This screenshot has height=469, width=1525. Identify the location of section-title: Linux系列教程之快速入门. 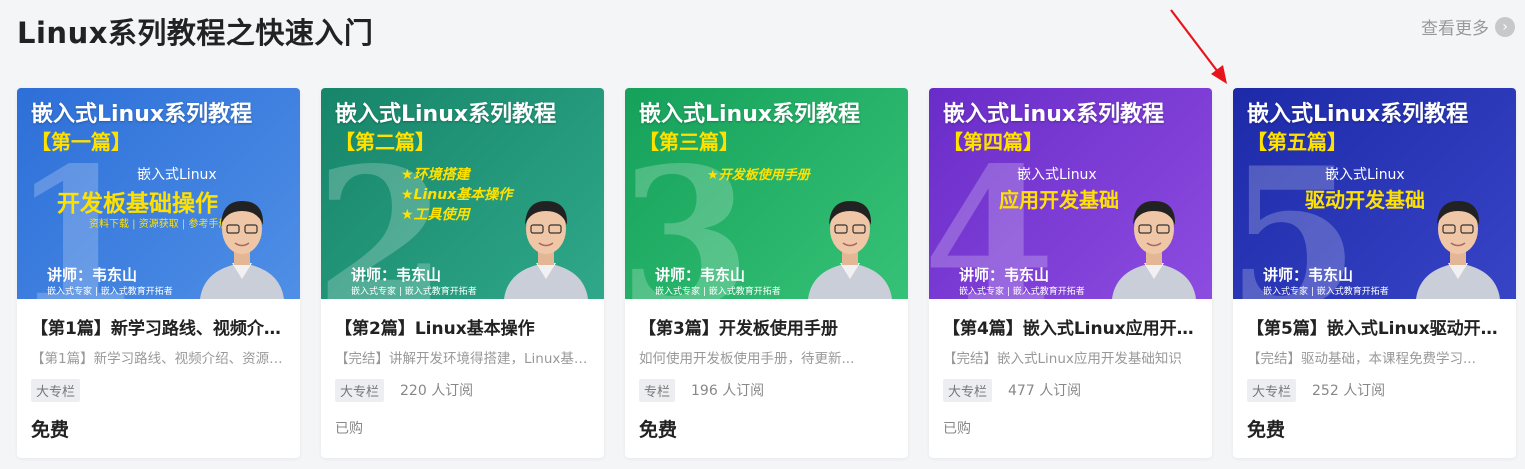
(195, 33).